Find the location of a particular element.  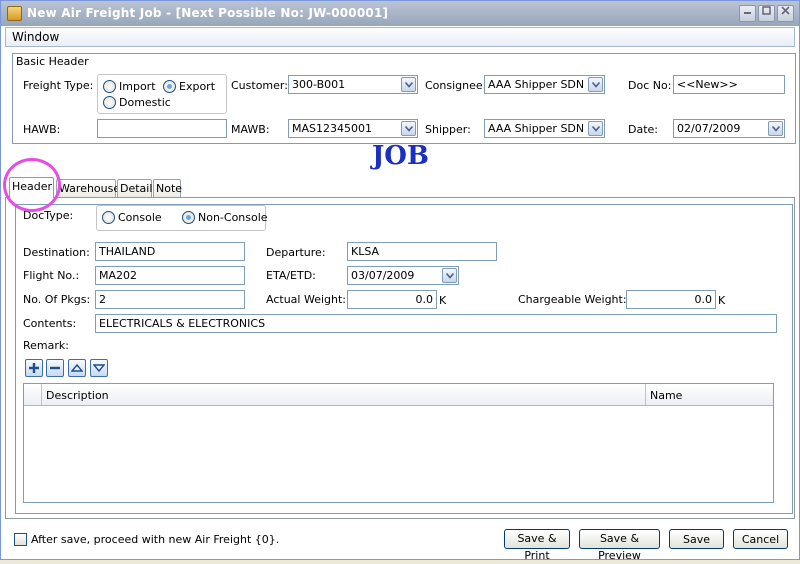

move-down-button is located at coordinates (99, 368).